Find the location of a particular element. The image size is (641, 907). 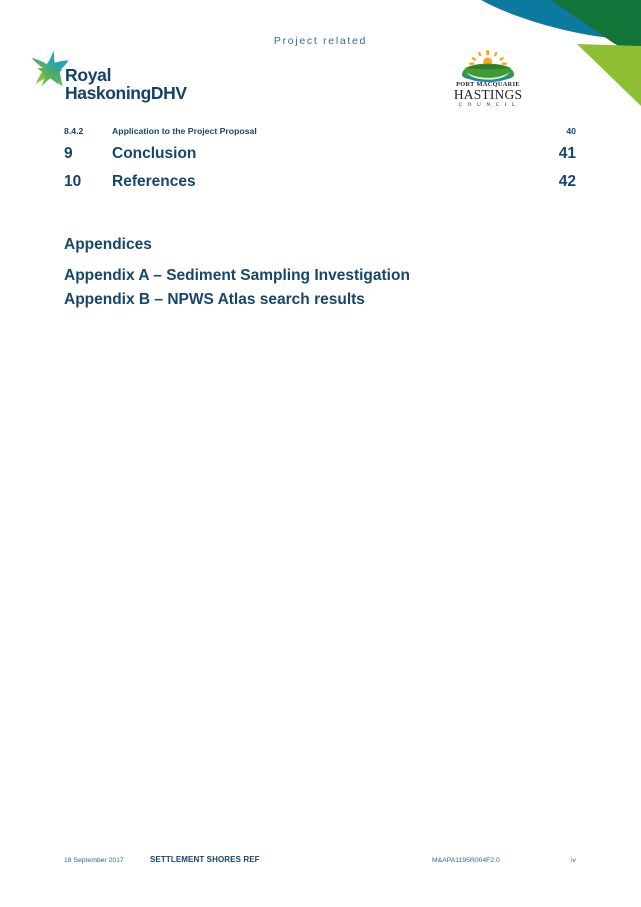

running-header: Project related is located at coordinates (320, 41).